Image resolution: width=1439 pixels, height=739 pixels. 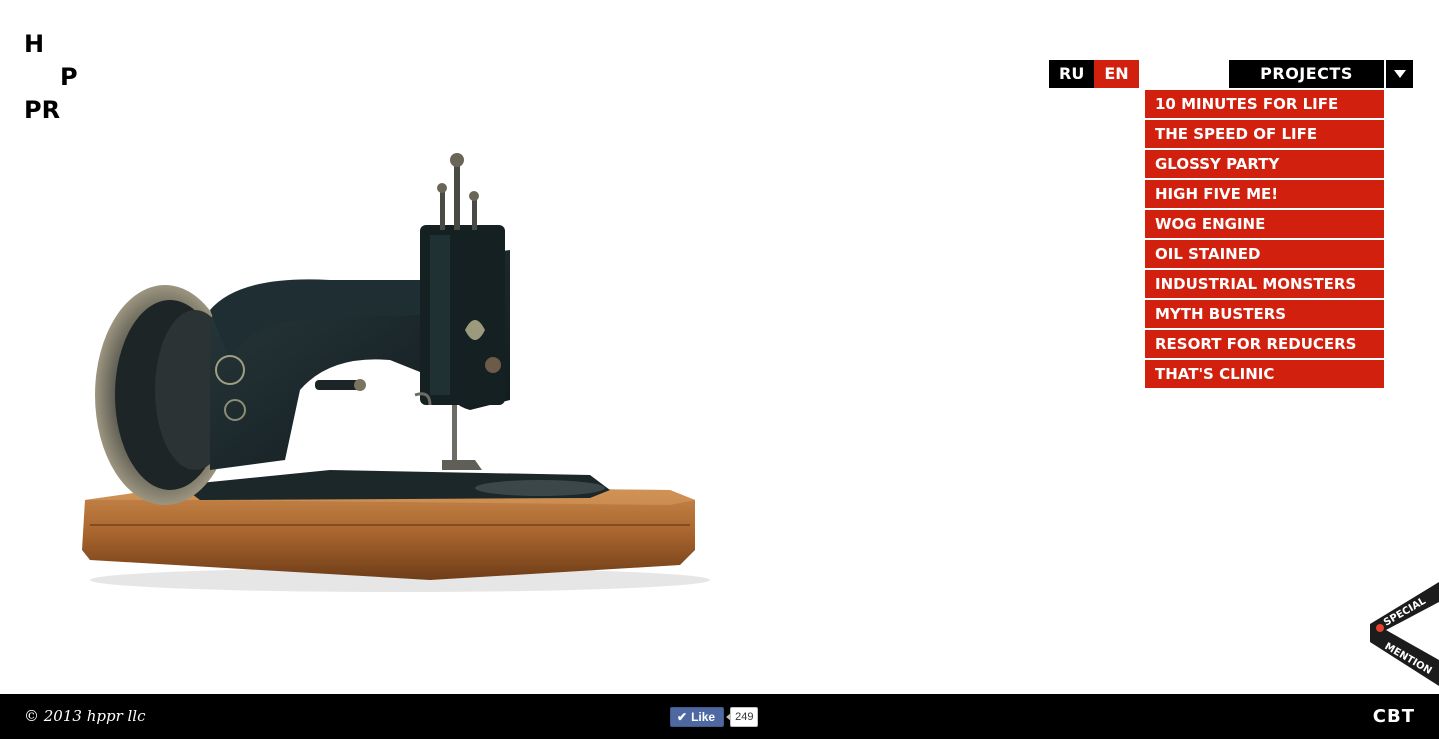 I want to click on facebook-like-widget: ✔ Like 249, so click(x=714, y=717).